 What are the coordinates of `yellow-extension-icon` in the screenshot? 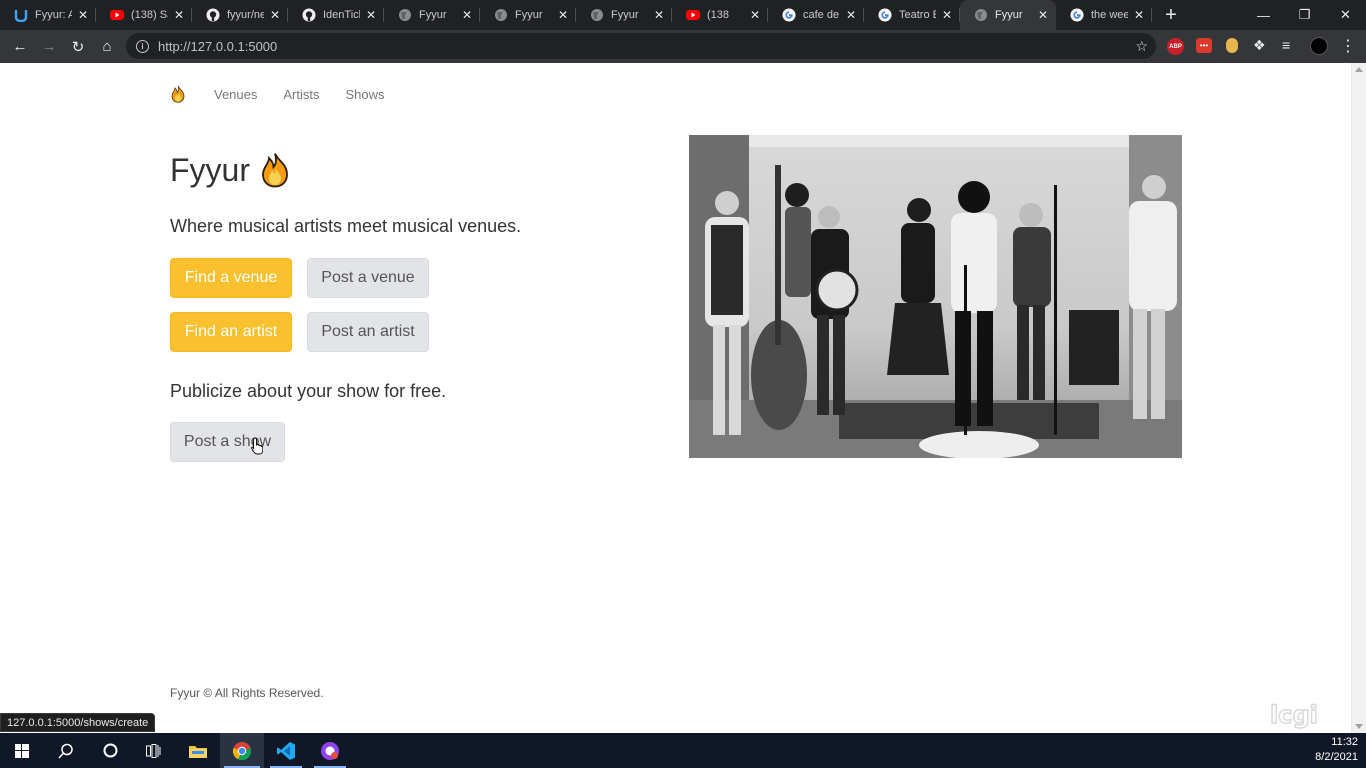 It's located at (1232, 45).